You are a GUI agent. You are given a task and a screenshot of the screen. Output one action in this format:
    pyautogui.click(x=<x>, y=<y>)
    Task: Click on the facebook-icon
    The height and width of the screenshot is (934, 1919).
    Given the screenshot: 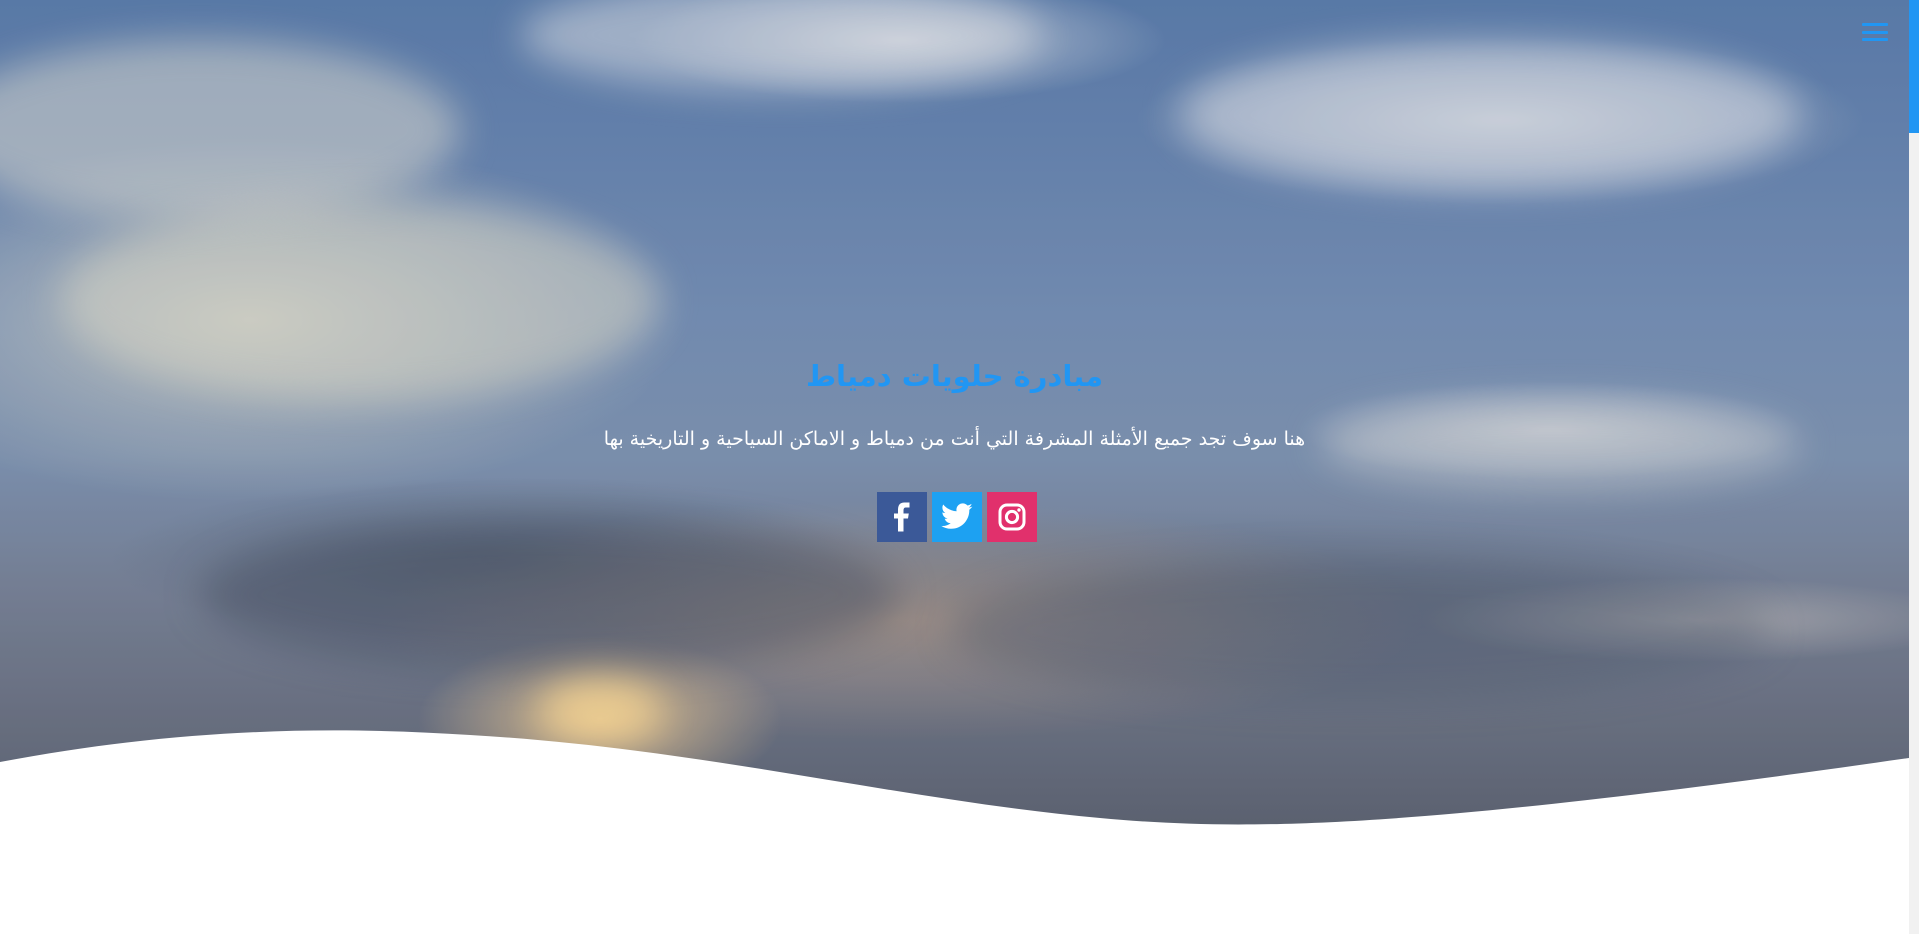 What is the action you would take?
    pyautogui.click(x=902, y=517)
    